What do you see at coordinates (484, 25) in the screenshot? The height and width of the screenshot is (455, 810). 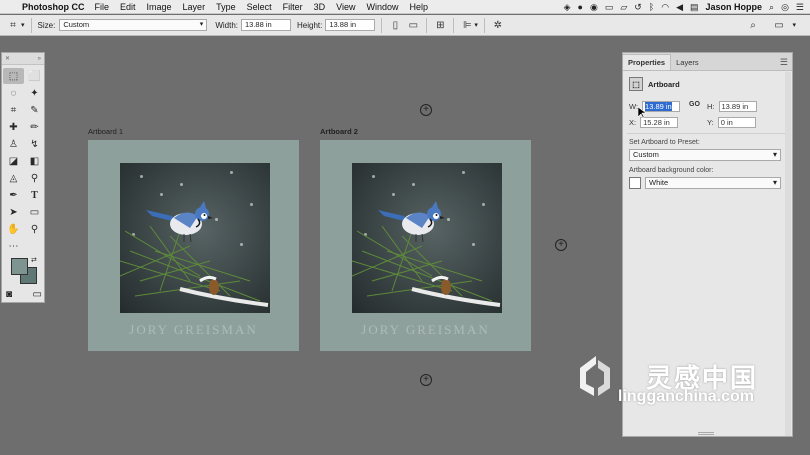 I see `options-divider` at bounding box center [484, 25].